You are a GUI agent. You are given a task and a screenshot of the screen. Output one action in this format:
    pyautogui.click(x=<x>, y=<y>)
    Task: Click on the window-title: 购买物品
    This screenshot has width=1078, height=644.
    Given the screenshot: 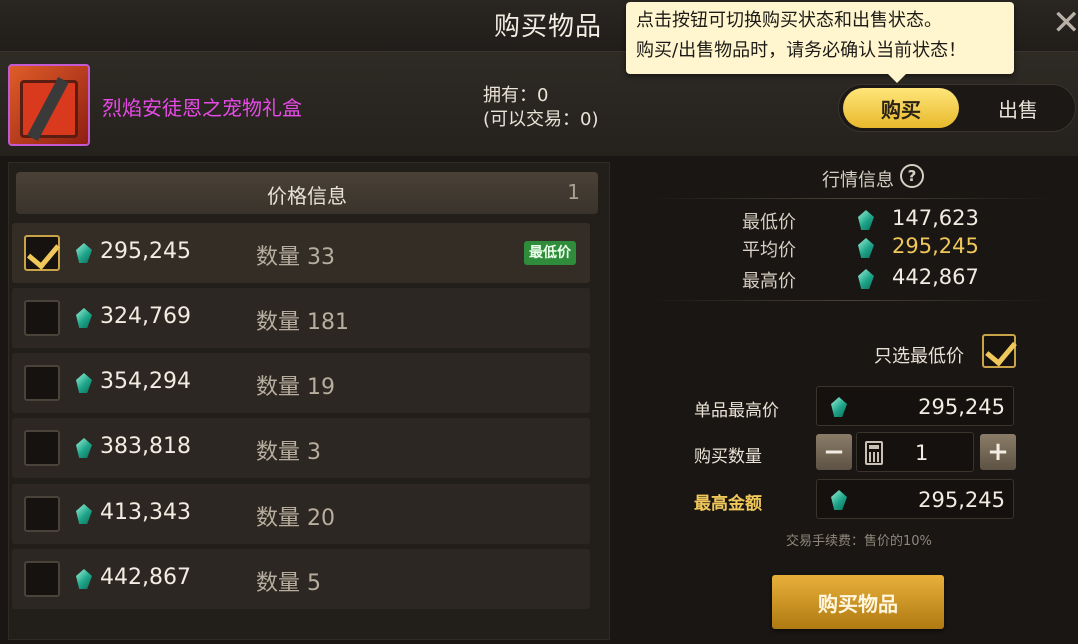 What is the action you would take?
    pyautogui.click(x=548, y=27)
    